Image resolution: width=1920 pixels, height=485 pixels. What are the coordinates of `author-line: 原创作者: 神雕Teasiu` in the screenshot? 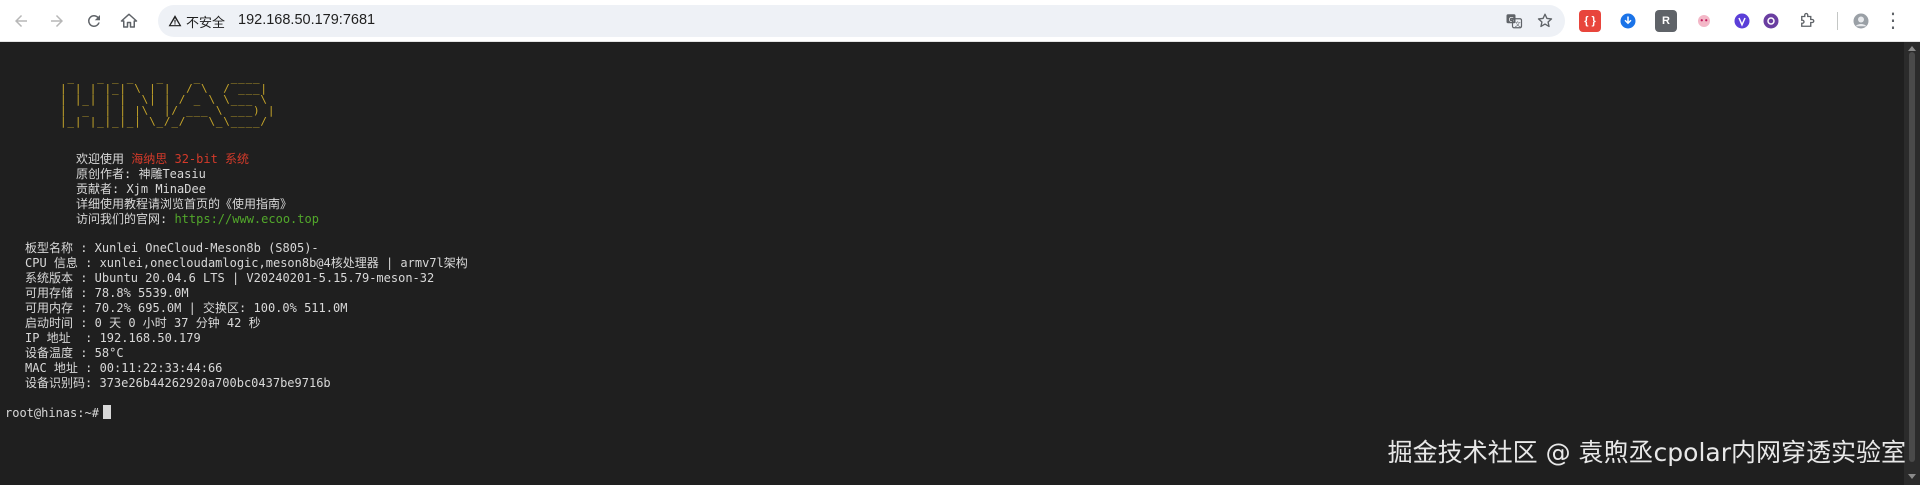 It's located at (141, 174).